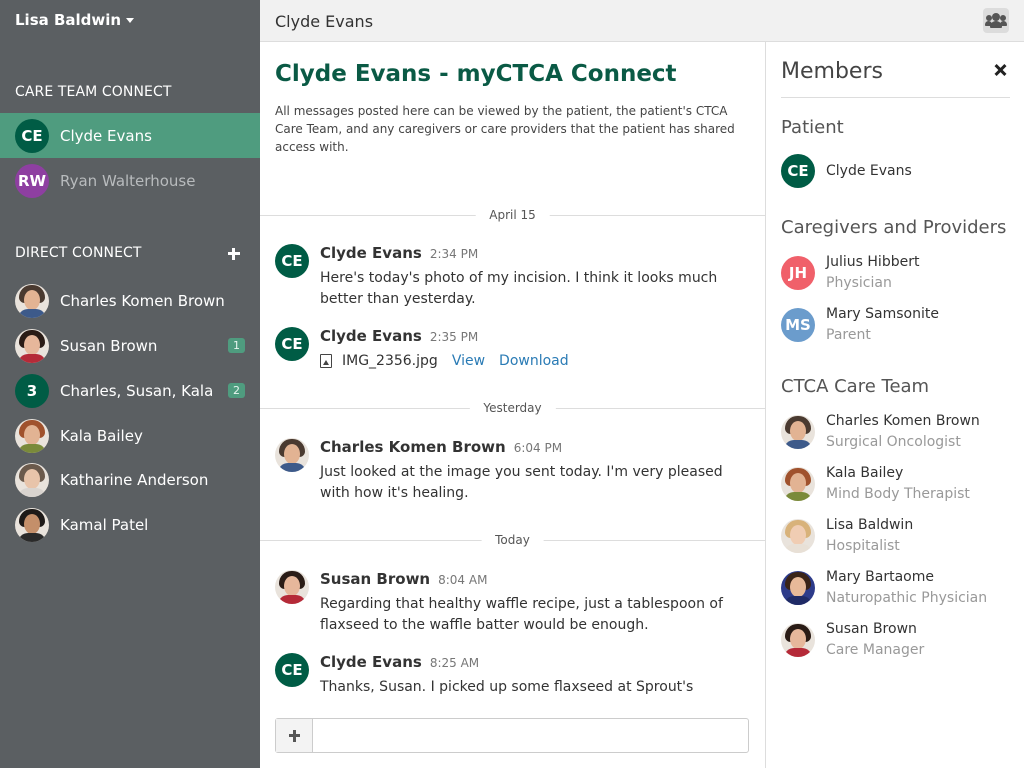  What do you see at coordinates (865, 473) in the screenshot?
I see `member-name: Kala Bailey` at bounding box center [865, 473].